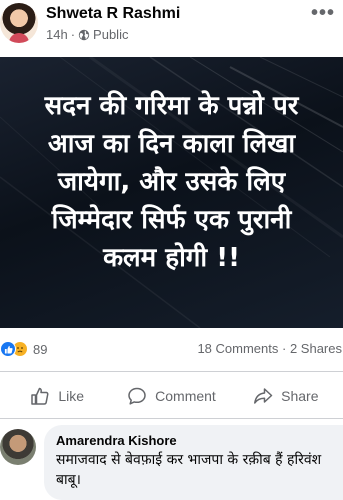 This screenshot has width=343, height=500. Describe the element at coordinates (113, 14) in the screenshot. I see `author-name: Shweta R Rashmi` at that location.